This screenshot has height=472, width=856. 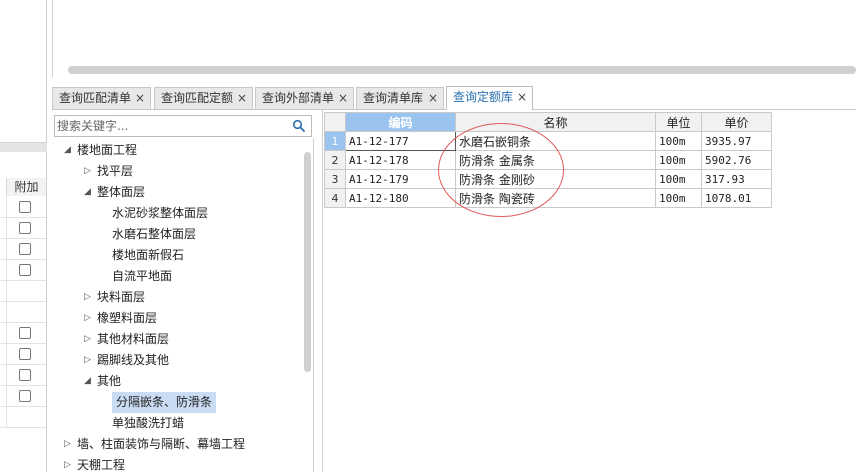 What do you see at coordinates (678, 122) in the screenshot?
I see `column-header-unit: 单位` at bounding box center [678, 122].